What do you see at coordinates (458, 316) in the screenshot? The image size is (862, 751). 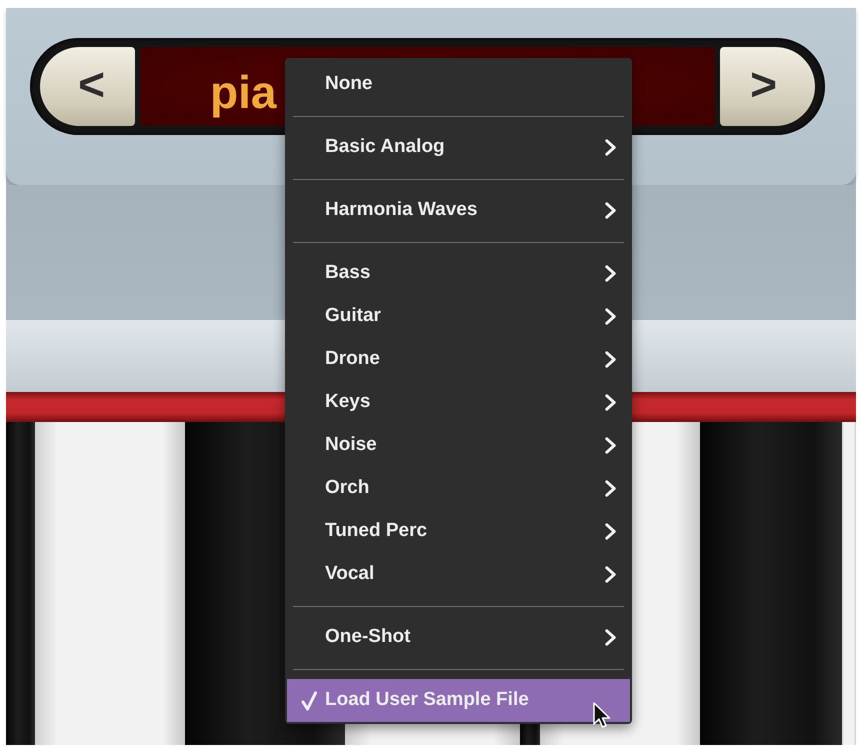 I see `menu-item: Guitar` at bounding box center [458, 316].